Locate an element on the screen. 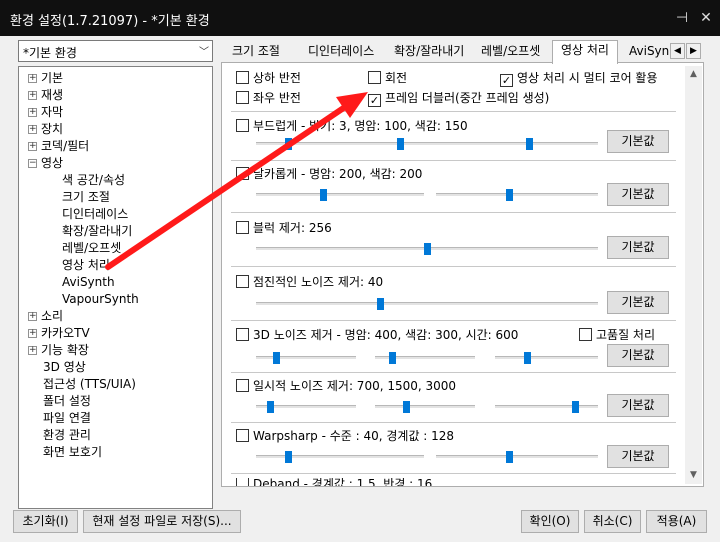 The width and height of the screenshot is (720, 542). temporal-denoise-checkbox: 일시적 노이즈 제거: 700, 1500, 3000 is located at coordinates (346, 386).